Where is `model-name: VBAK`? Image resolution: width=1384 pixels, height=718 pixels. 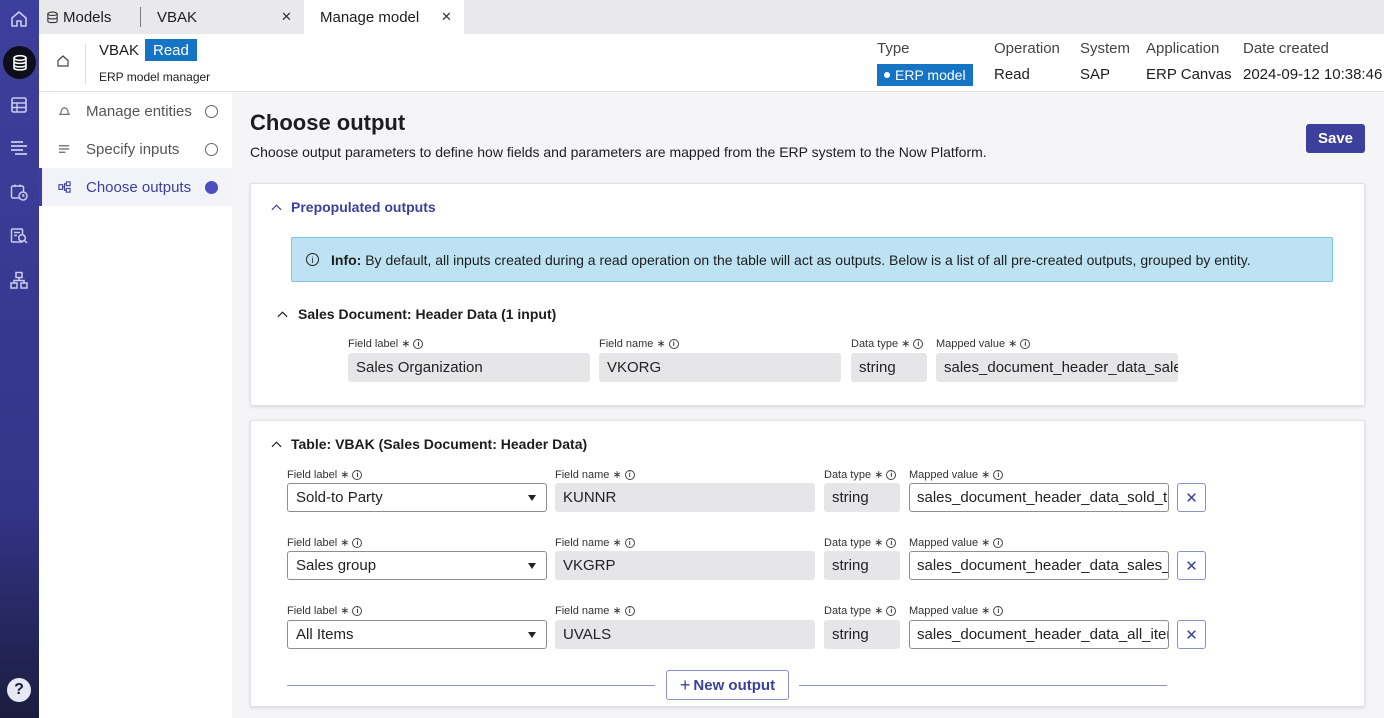 model-name: VBAK is located at coordinates (119, 50).